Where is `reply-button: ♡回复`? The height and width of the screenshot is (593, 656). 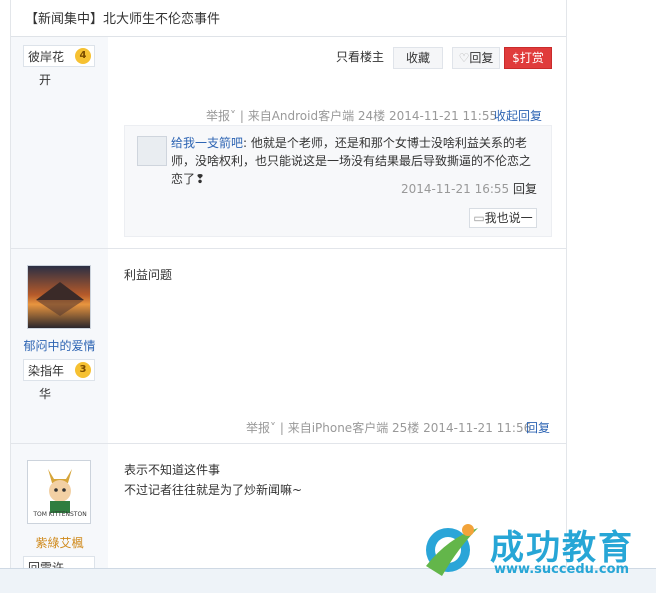 reply-button: ♡回复 is located at coordinates (476, 58).